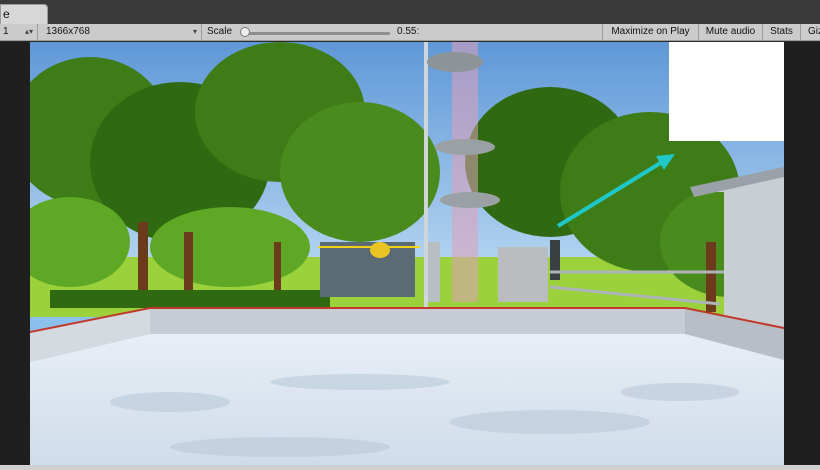 This screenshot has height=470, width=820. Describe the element at coordinates (6, 31) in the screenshot. I see `display-select-value: 1` at that location.